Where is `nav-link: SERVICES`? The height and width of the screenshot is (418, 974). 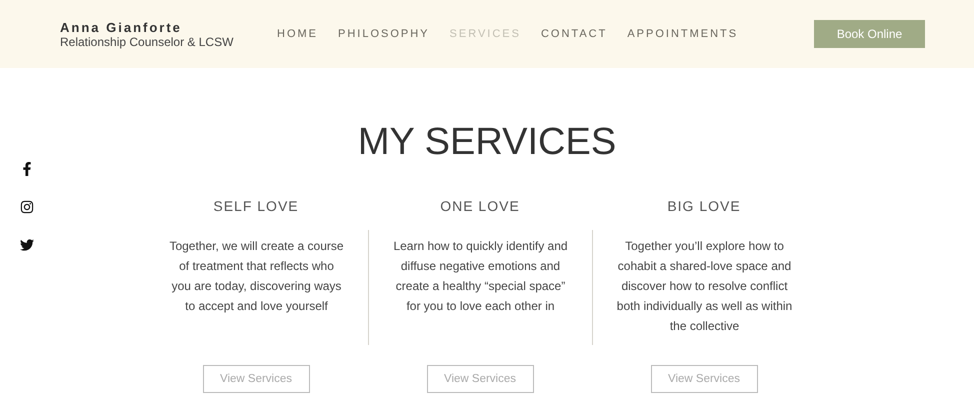 nav-link: SERVICES is located at coordinates (485, 34).